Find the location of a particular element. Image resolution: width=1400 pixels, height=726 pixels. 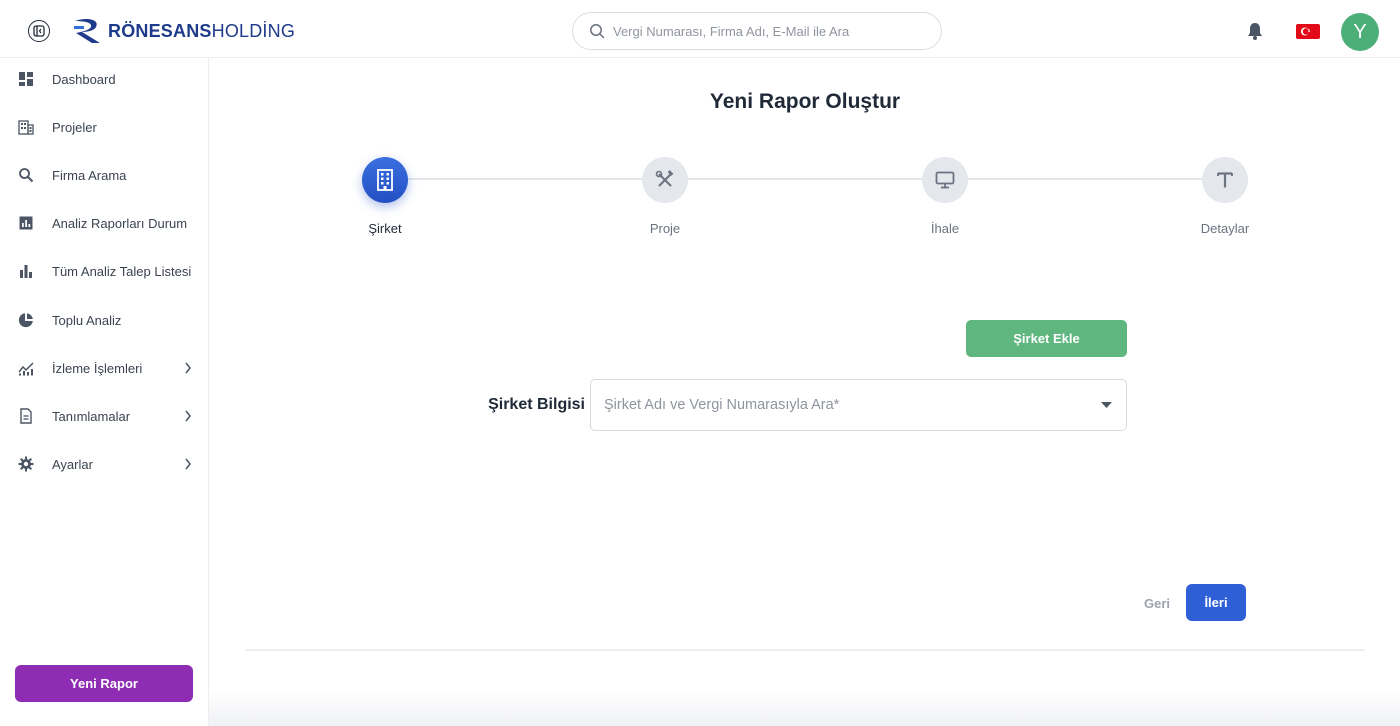

collapse-icon is located at coordinates (39, 31).